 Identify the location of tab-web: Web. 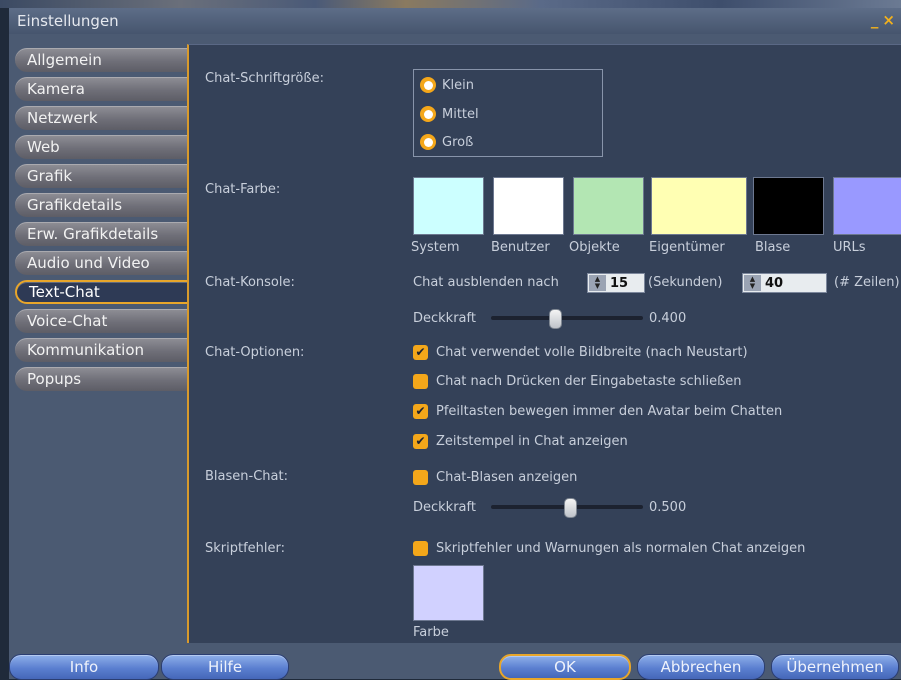
(104, 147).